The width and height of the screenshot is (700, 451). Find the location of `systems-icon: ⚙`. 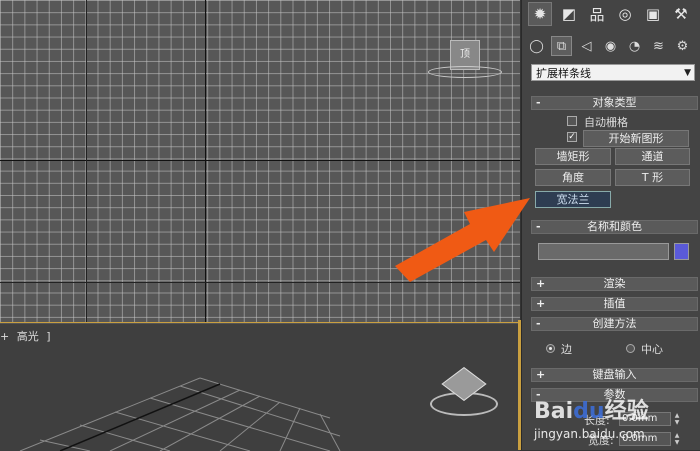

systems-icon: ⚙ is located at coordinates (682, 46).